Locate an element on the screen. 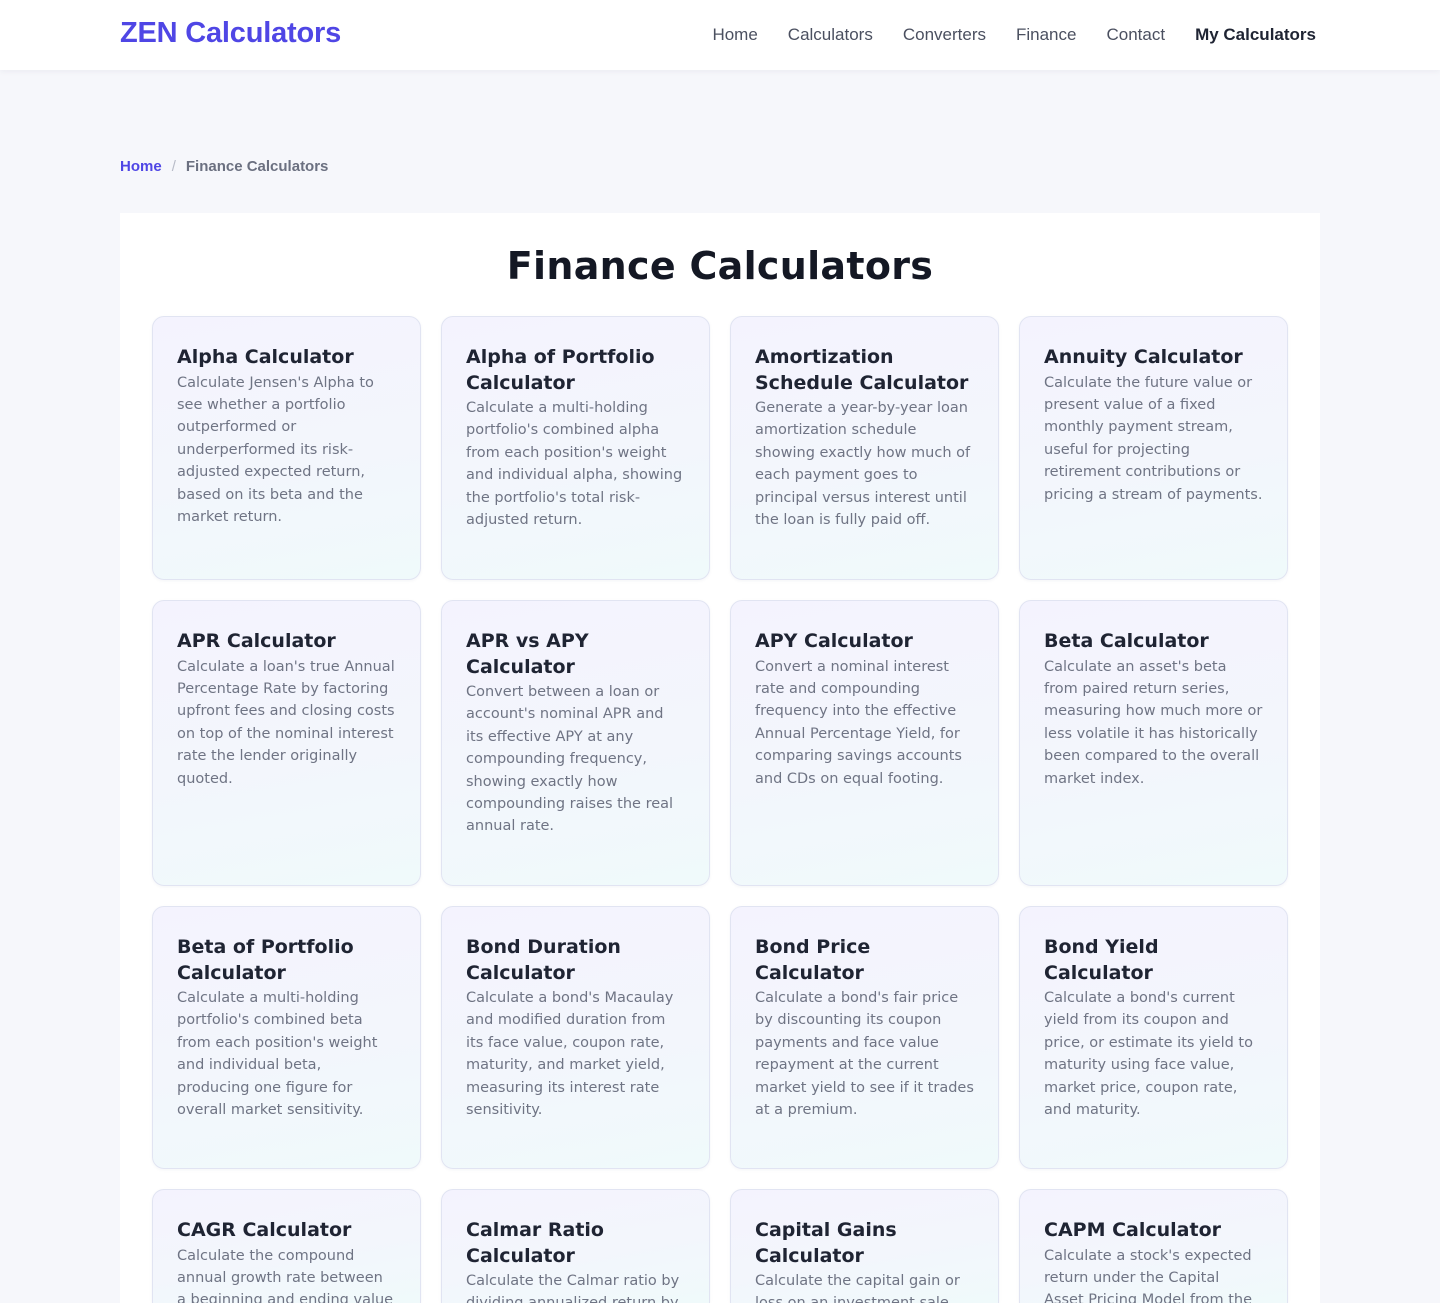 The width and height of the screenshot is (1440, 1303). card-title: CAPM Calculator is located at coordinates (1133, 1230).